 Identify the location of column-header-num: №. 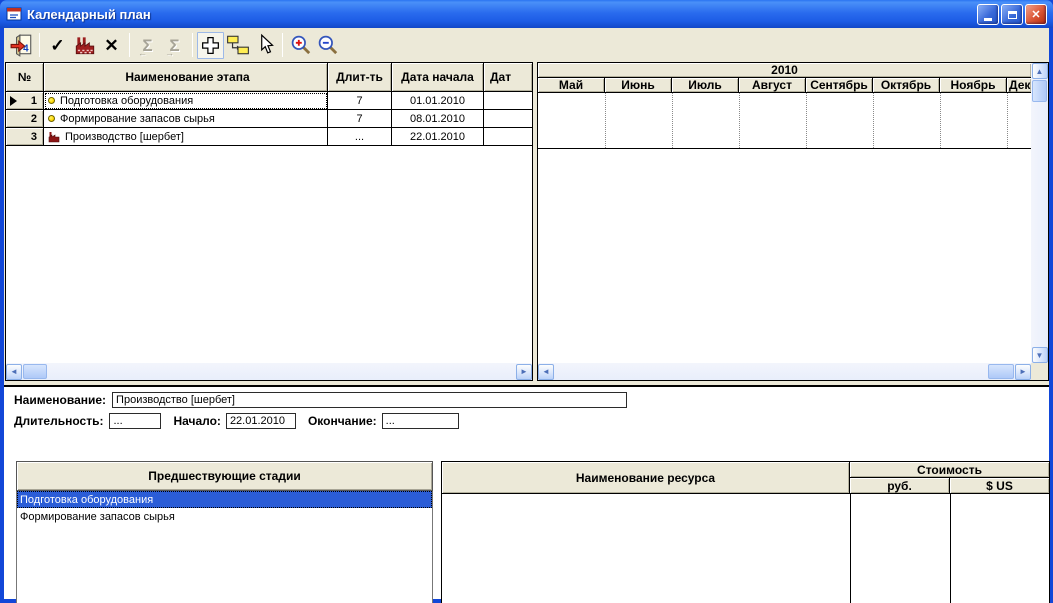
(25, 77).